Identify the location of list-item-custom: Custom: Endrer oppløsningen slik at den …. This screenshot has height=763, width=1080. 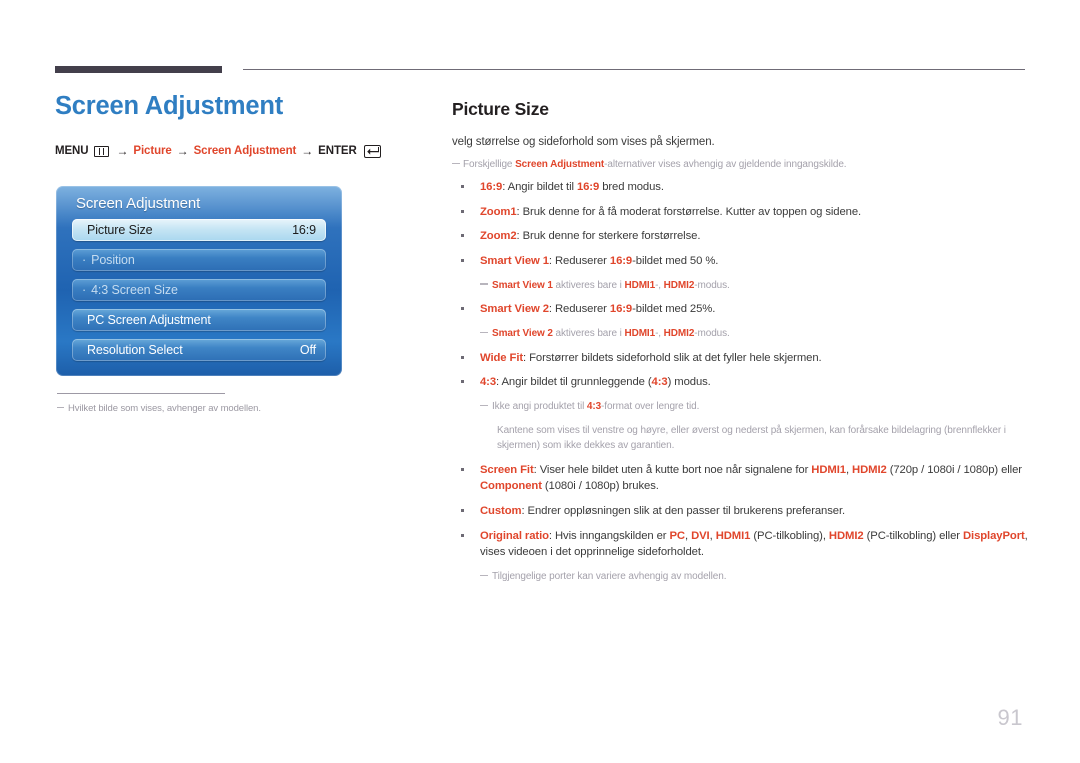
(741, 511).